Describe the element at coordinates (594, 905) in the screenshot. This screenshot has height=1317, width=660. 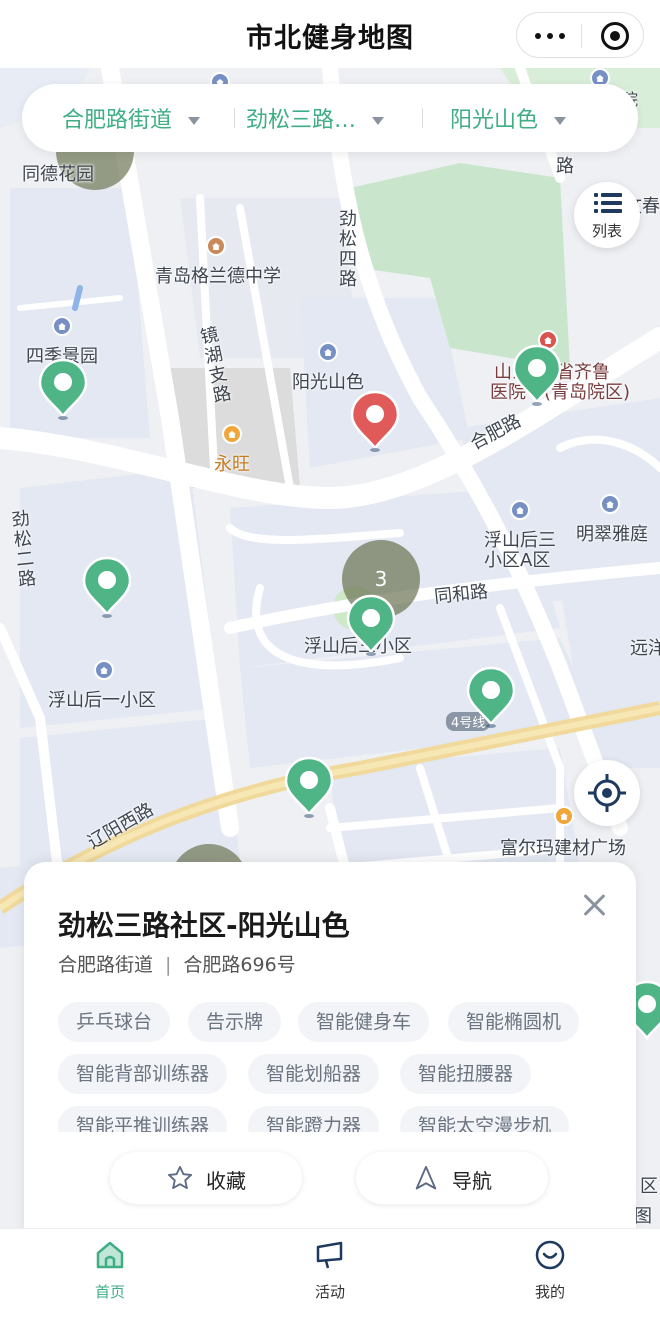
I see `close-icon` at that location.